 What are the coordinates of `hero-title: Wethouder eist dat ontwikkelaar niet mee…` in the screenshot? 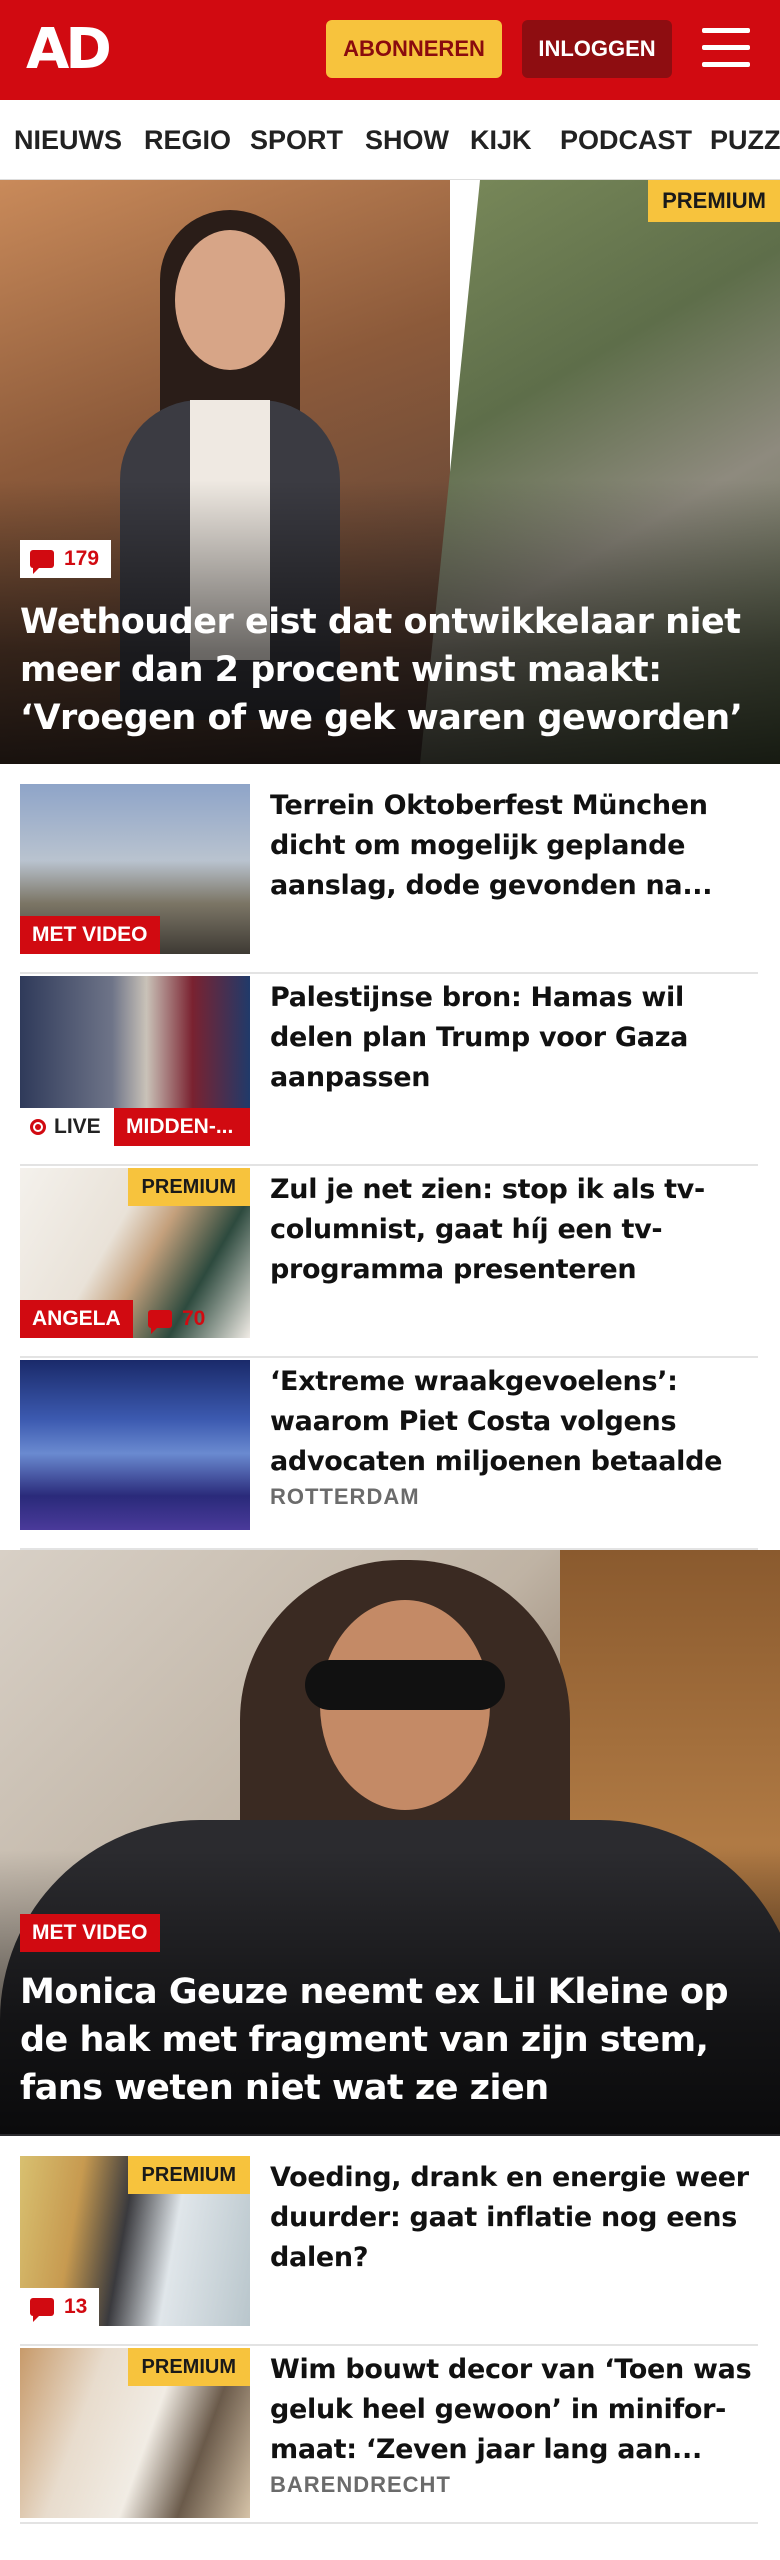 It's located at (392, 670).